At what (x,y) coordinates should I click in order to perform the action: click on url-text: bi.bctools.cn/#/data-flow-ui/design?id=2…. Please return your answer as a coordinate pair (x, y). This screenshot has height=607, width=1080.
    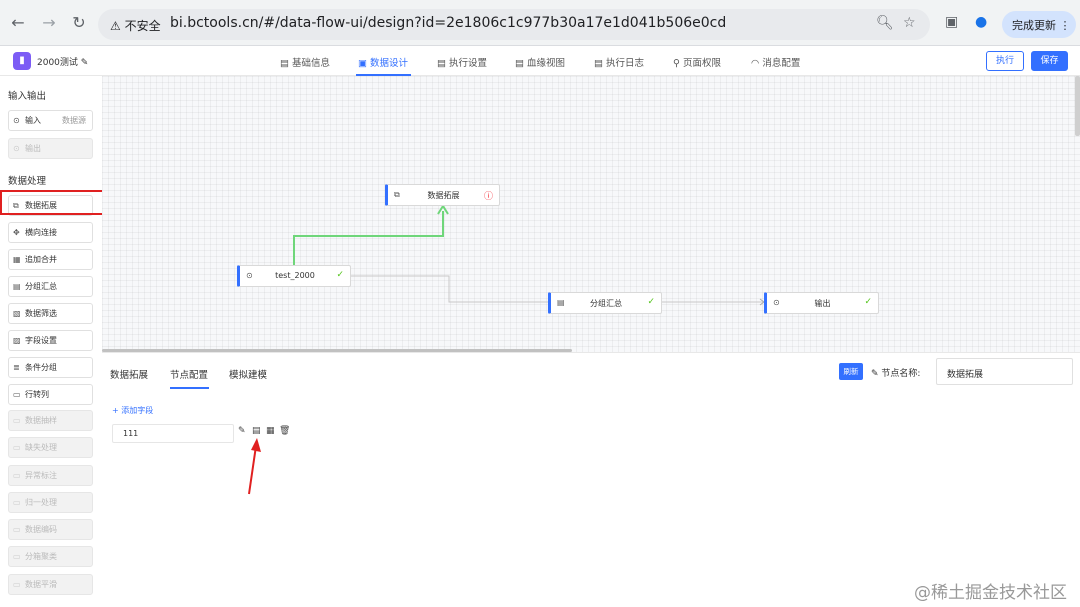
    Looking at the image, I should click on (448, 23).